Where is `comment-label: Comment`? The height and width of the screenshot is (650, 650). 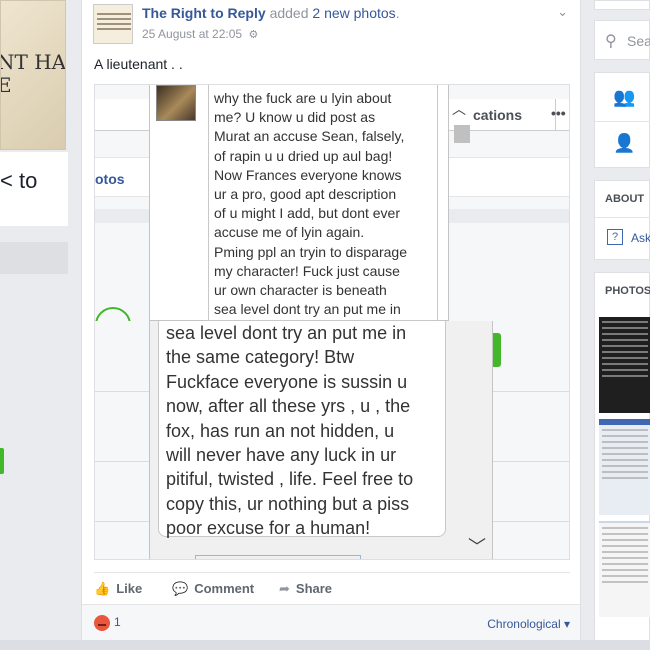 comment-label: Comment is located at coordinates (224, 588).